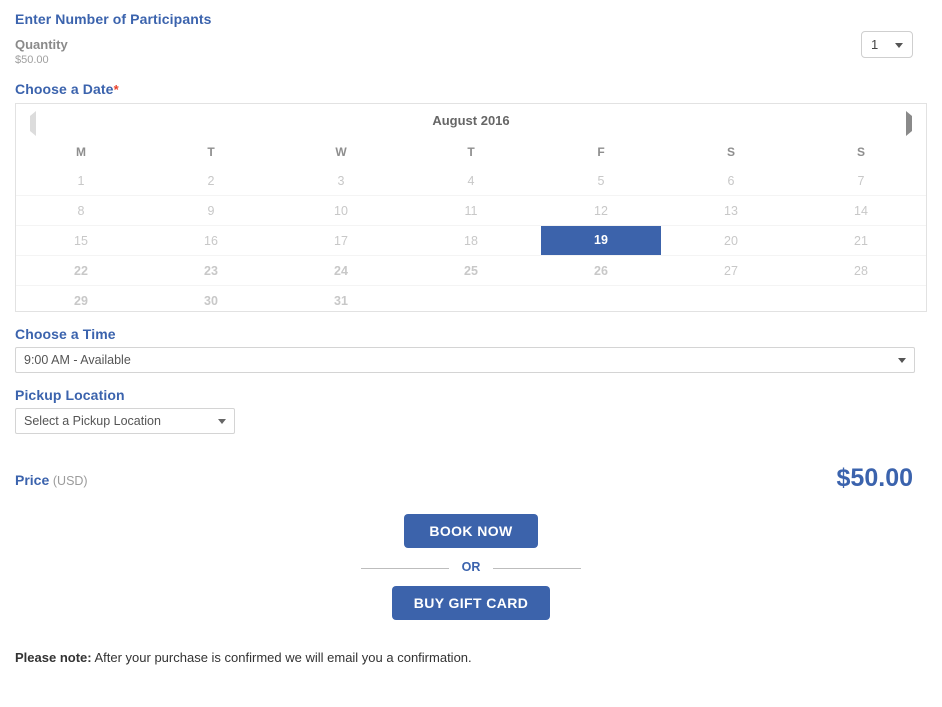 The image size is (942, 707). What do you see at coordinates (861, 270) in the screenshot?
I see `calendar-day-disabled: 28` at bounding box center [861, 270].